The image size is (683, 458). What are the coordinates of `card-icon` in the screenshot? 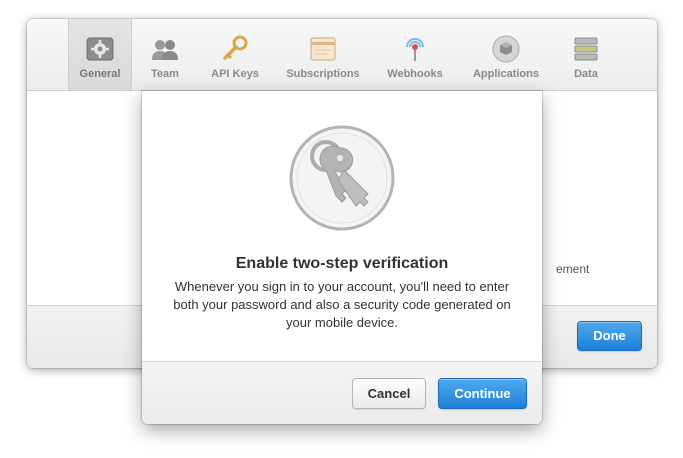 It's located at (323, 49).